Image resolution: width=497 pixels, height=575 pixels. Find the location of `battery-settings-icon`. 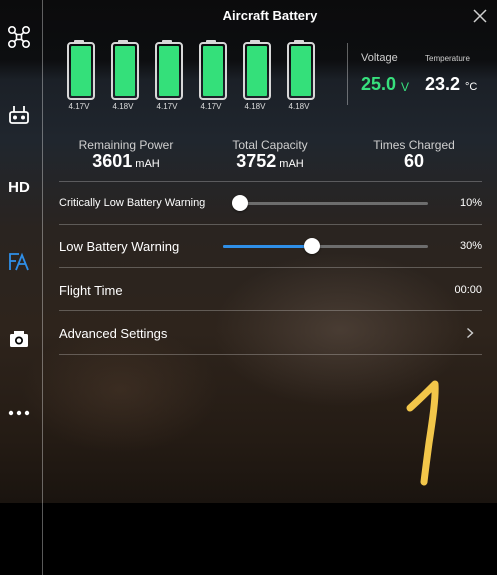

battery-settings-icon is located at coordinates (19, 261).